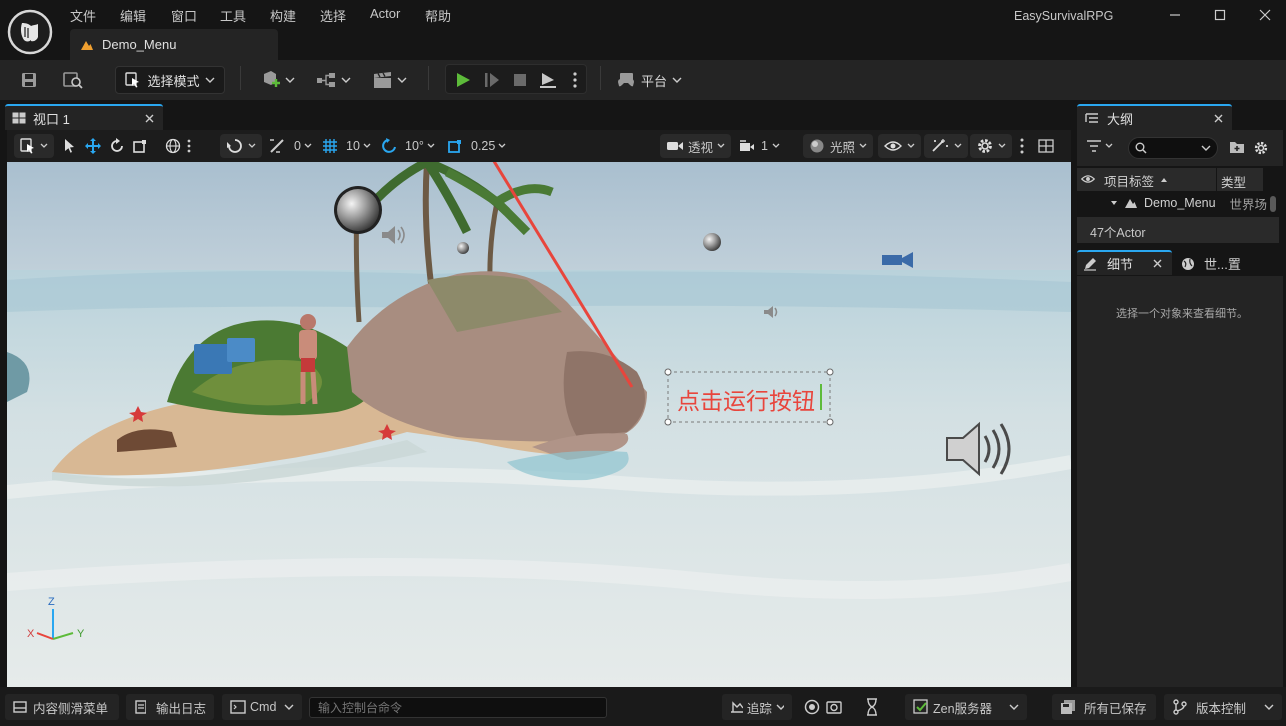  I want to click on trace-label: 追踪, so click(759, 708).